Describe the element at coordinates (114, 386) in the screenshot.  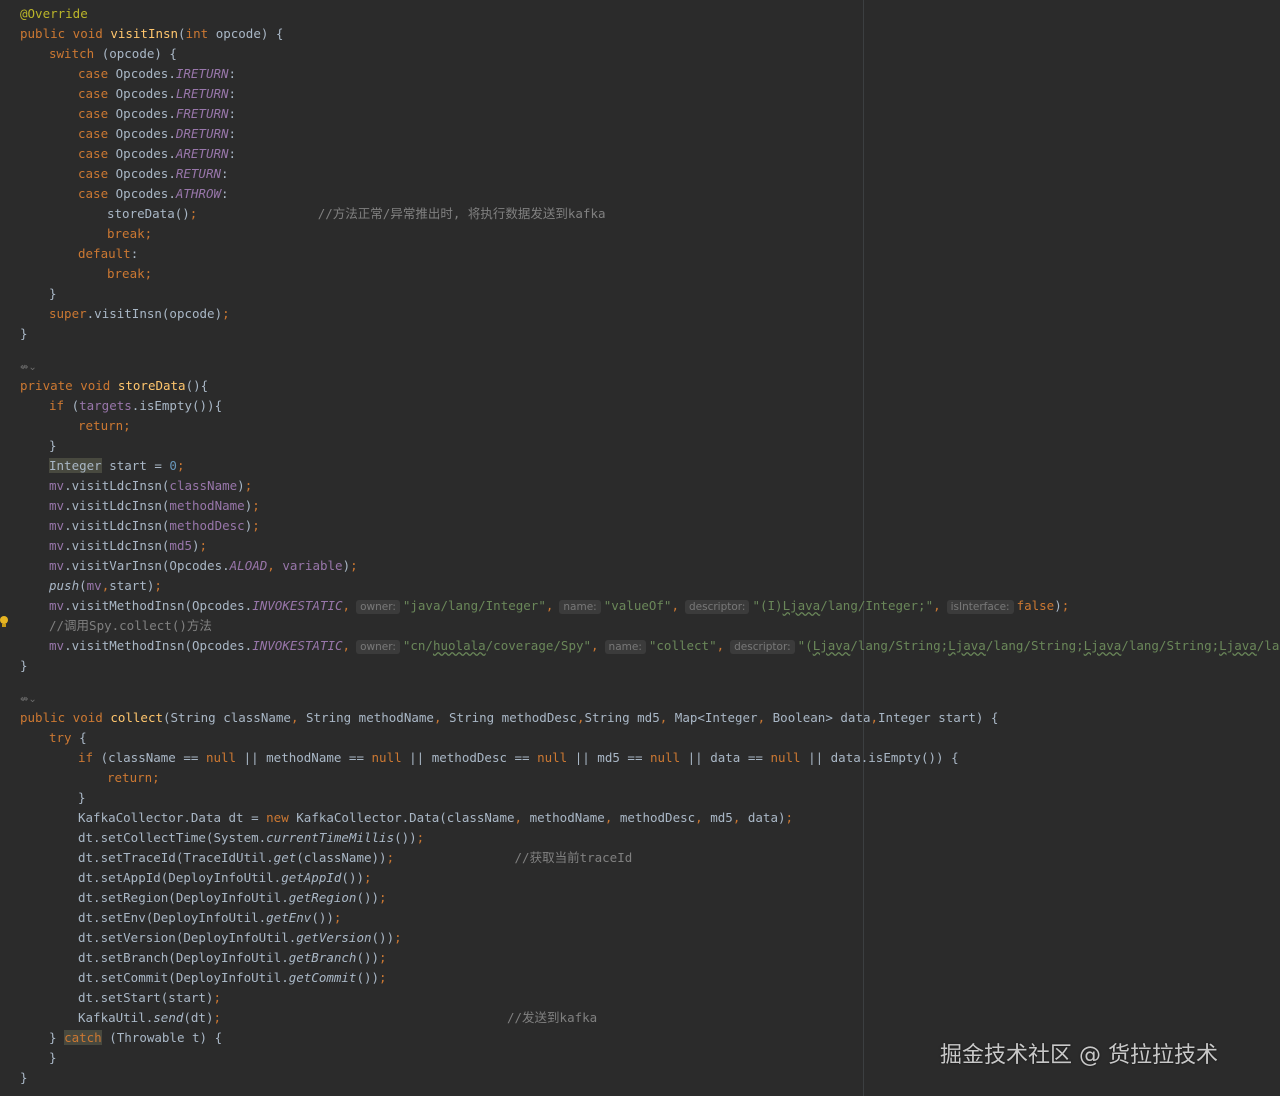
I see `code-line: private void storeData(){` at that location.